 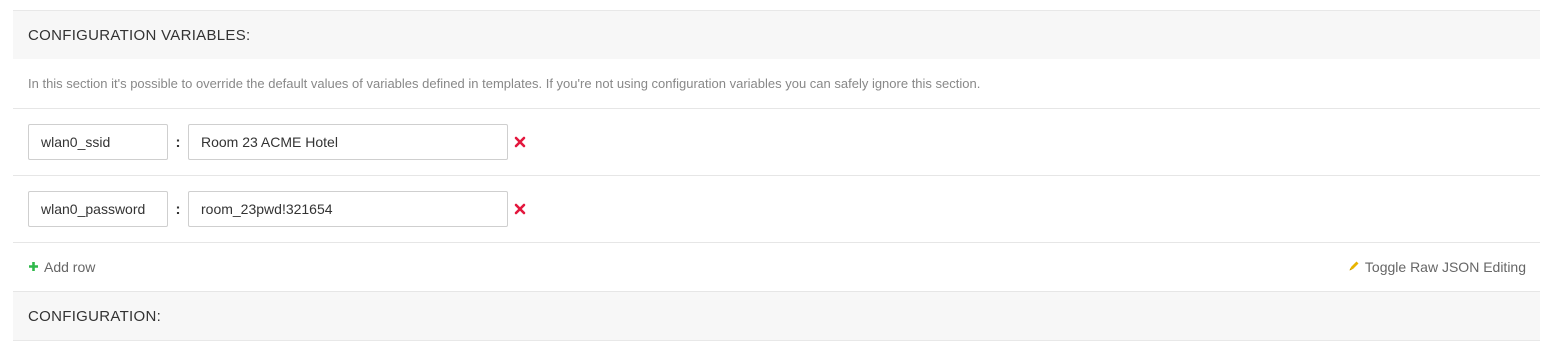 I want to click on section-title: CONFIGURATION VARIABLES:, so click(x=139, y=35).